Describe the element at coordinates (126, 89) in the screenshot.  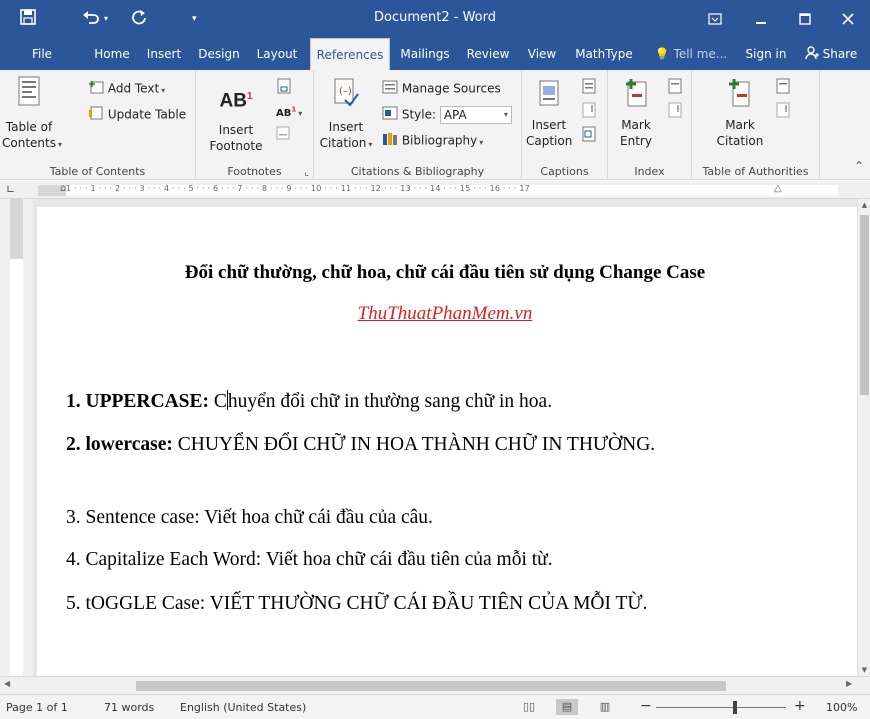
I see `add-text-button: Add Text ▾` at that location.